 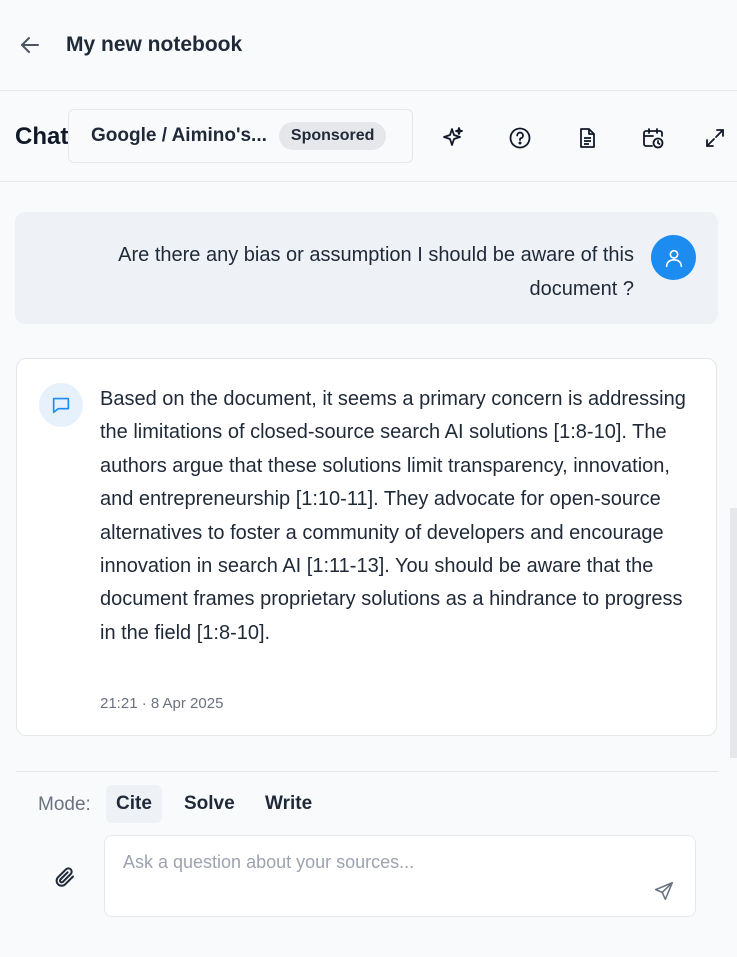 I want to click on question-input, so click(x=373, y=877).